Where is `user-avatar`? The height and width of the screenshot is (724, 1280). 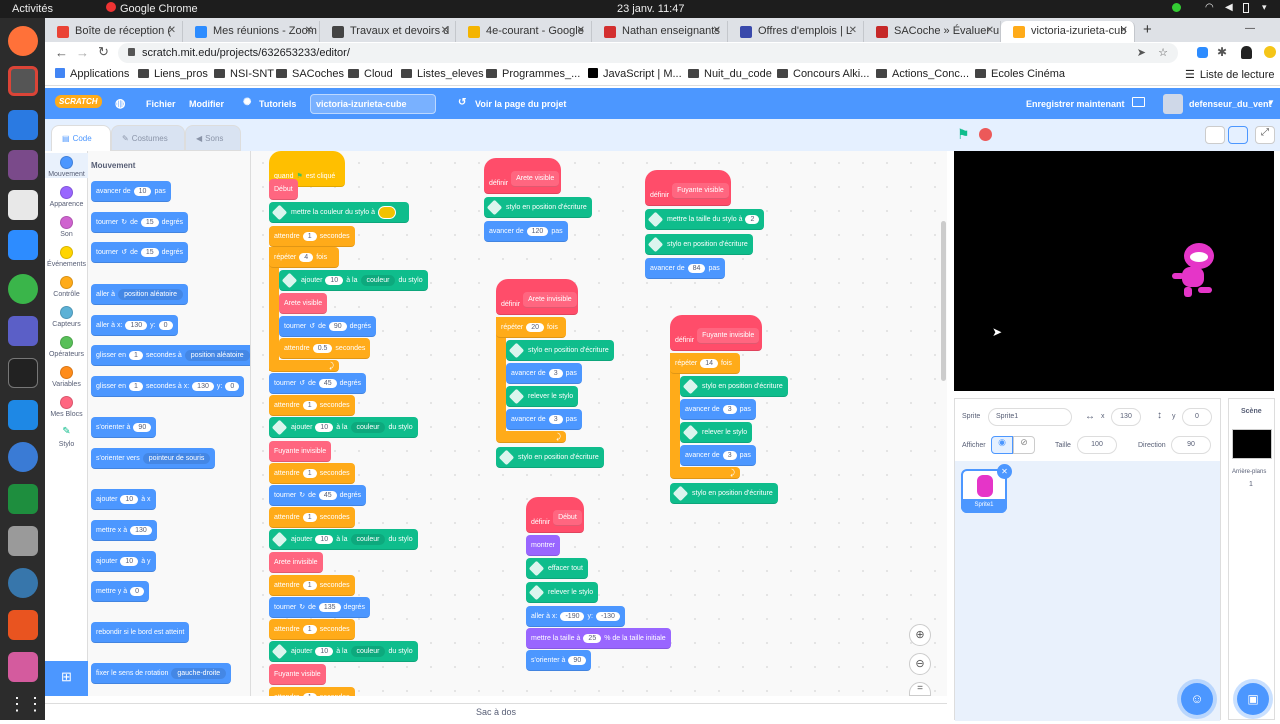
user-avatar is located at coordinates (1173, 104).